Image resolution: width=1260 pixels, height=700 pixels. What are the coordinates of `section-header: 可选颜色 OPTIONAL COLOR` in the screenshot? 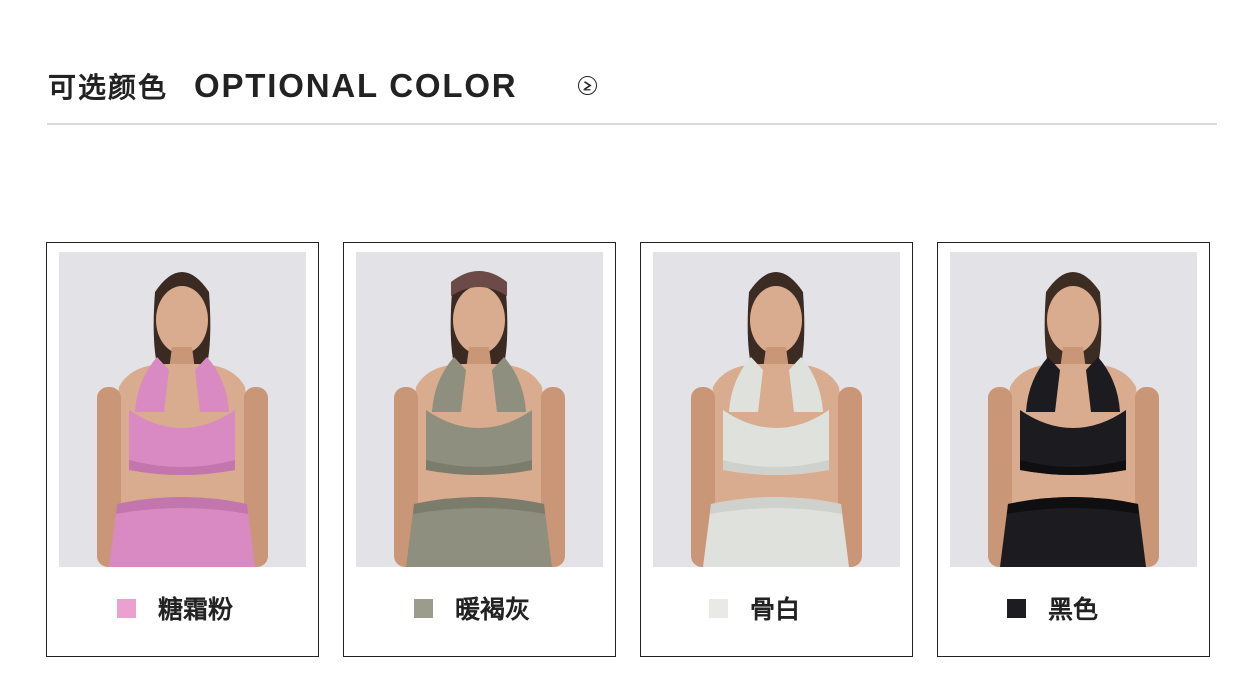 It's located at (282, 86).